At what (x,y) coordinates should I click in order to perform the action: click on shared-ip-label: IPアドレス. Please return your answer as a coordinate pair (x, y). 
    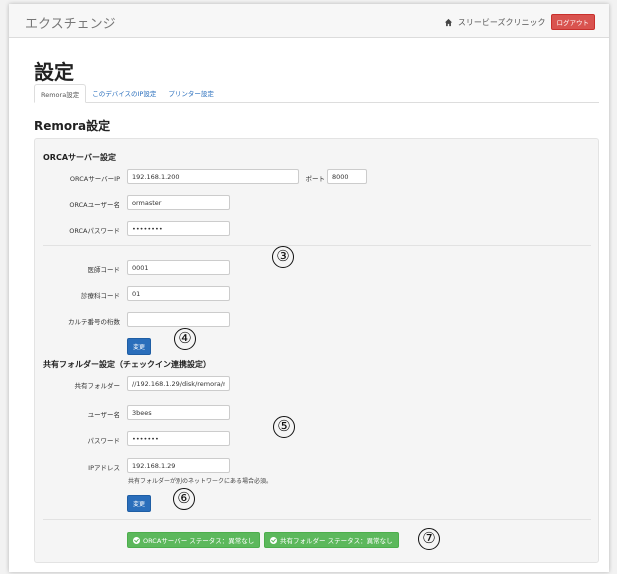
    Looking at the image, I should click on (104, 468).